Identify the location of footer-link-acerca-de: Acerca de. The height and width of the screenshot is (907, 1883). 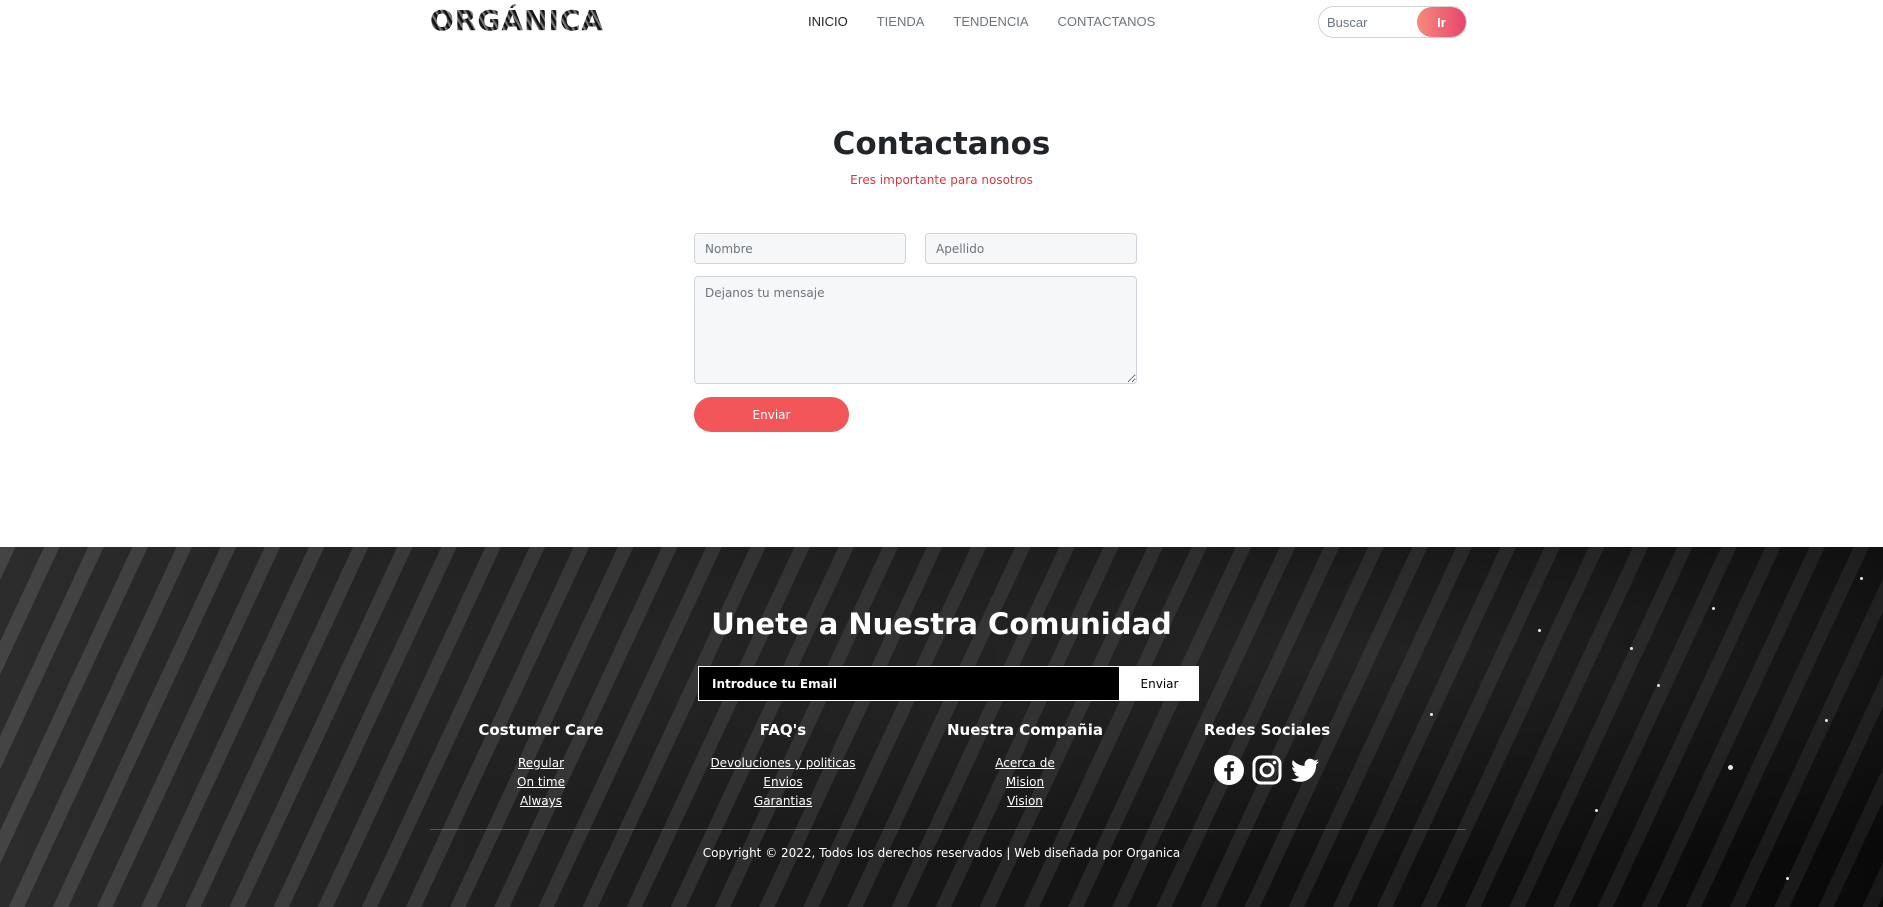
(1025, 763).